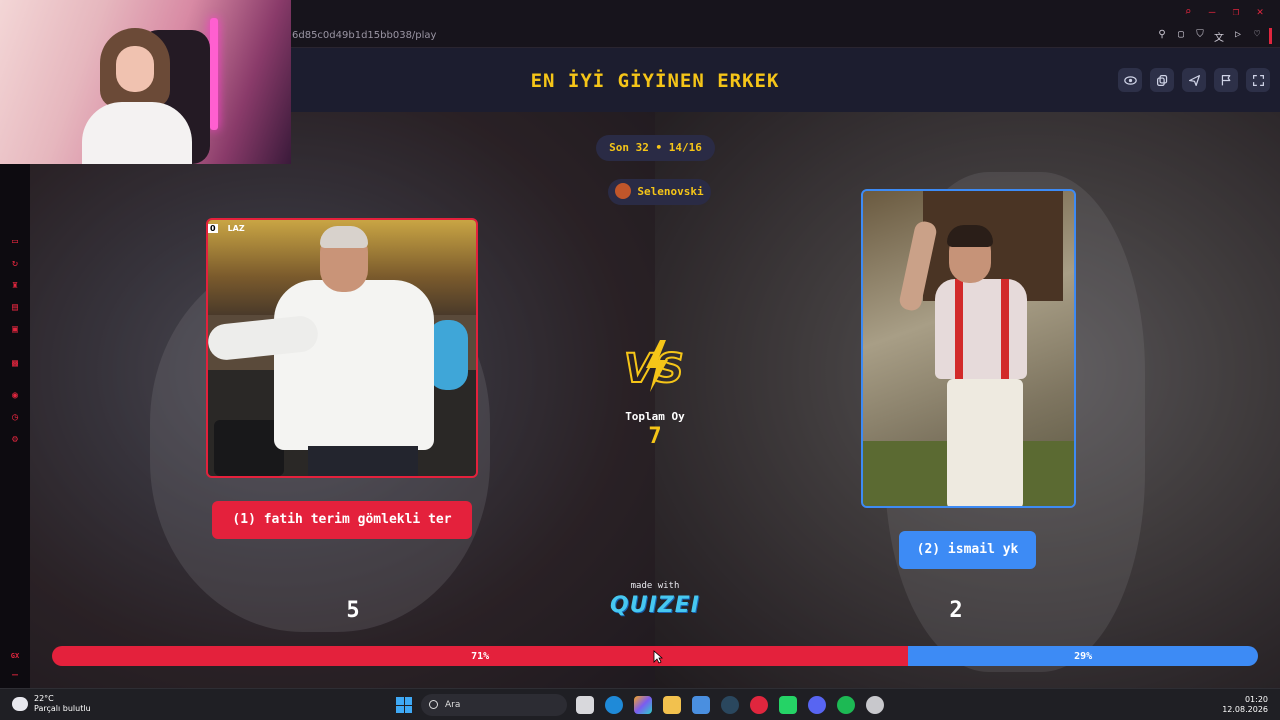  Describe the element at coordinates (643, 705) in the screenshot. I see `copilot-icon` at that location.